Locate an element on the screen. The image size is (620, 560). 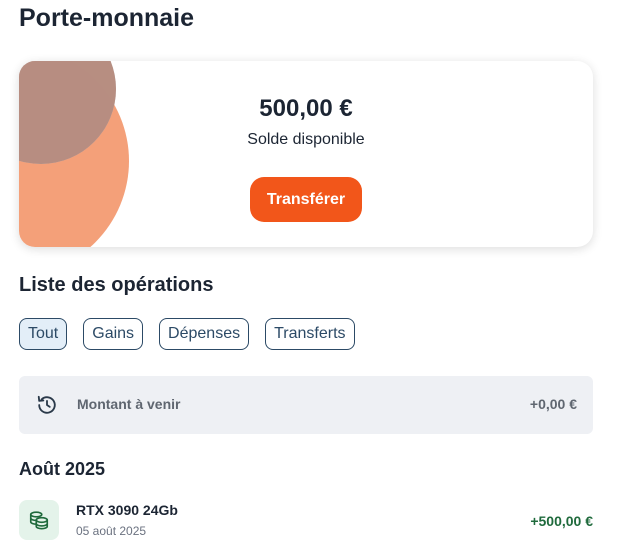
page-title: Porte-monnaie is located at coordinates (107, 18).